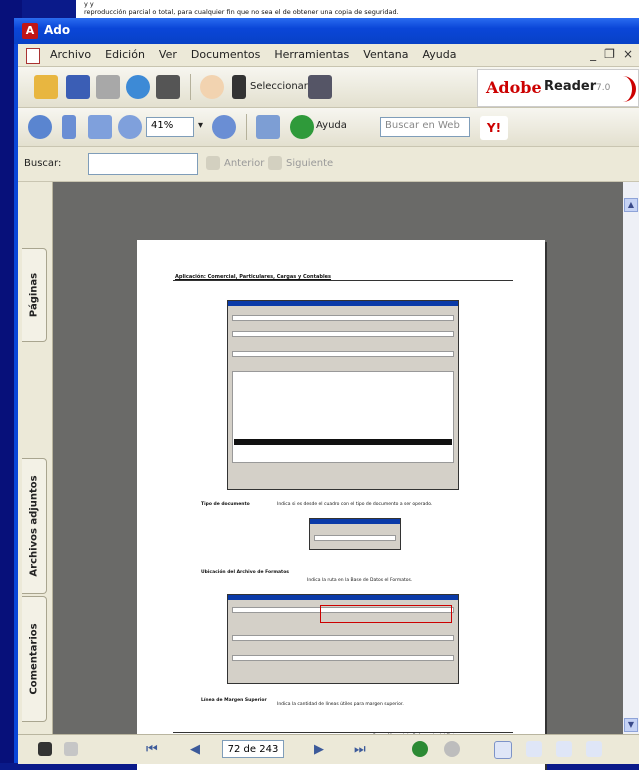 This screenshot has height=770, width=639. I want to click on tab-attachments-label: Archivos adjuntos, so click(34, 526).